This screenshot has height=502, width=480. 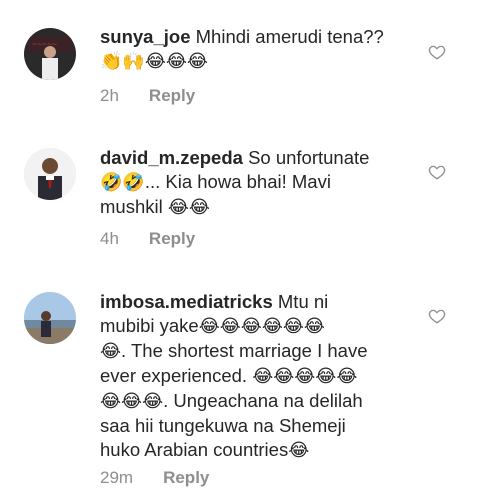 What do you see at coordinates (122, 182) in the screenshot?
I see `comment-emojis: 🤣🤣` at bounding box center [122, 182].